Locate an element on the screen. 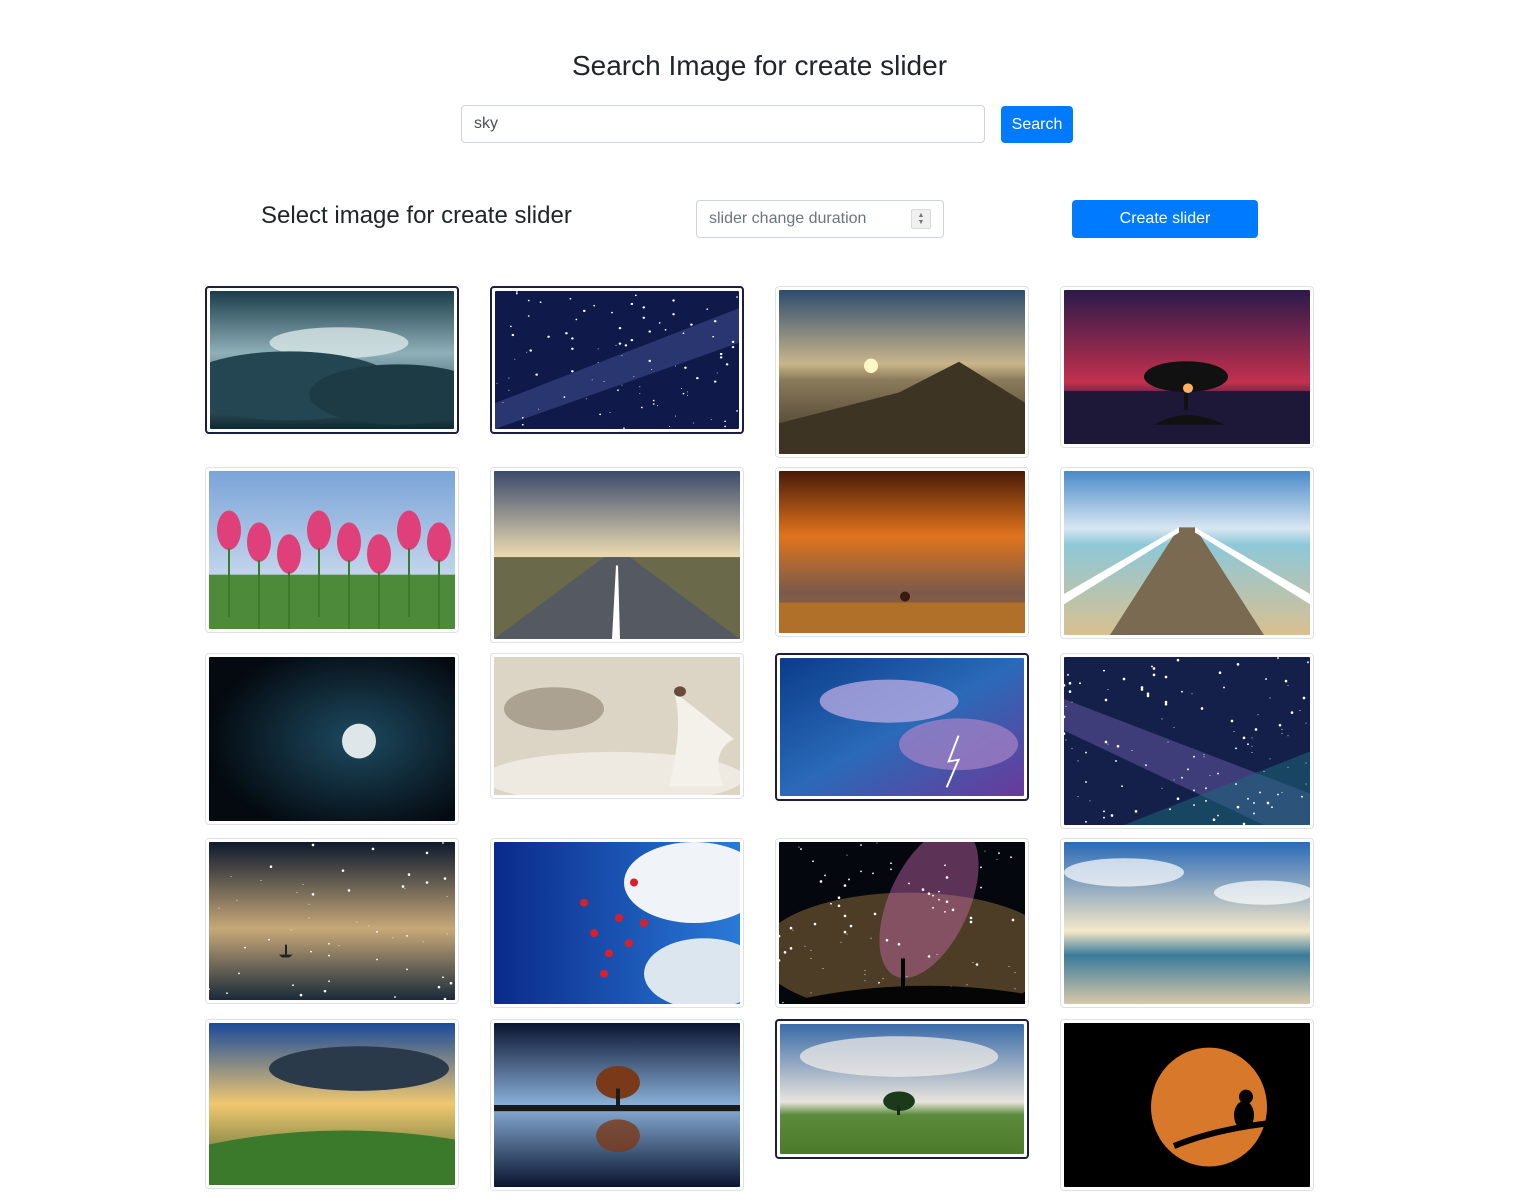 The image size is (1519, 1199). select-image-heading: Select image for create slider is located at coordinates (416, 215).